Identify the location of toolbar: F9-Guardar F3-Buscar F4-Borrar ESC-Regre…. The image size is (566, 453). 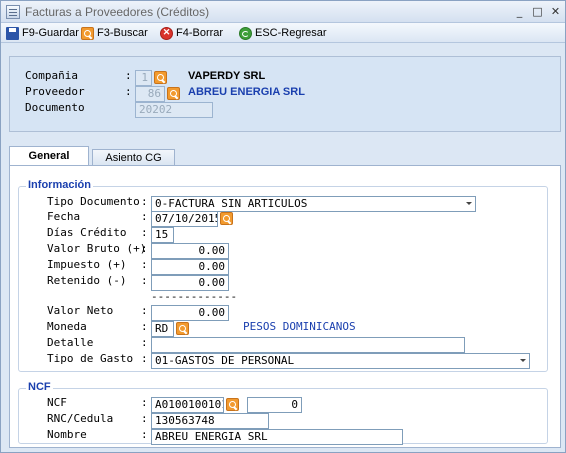
(283, 33).